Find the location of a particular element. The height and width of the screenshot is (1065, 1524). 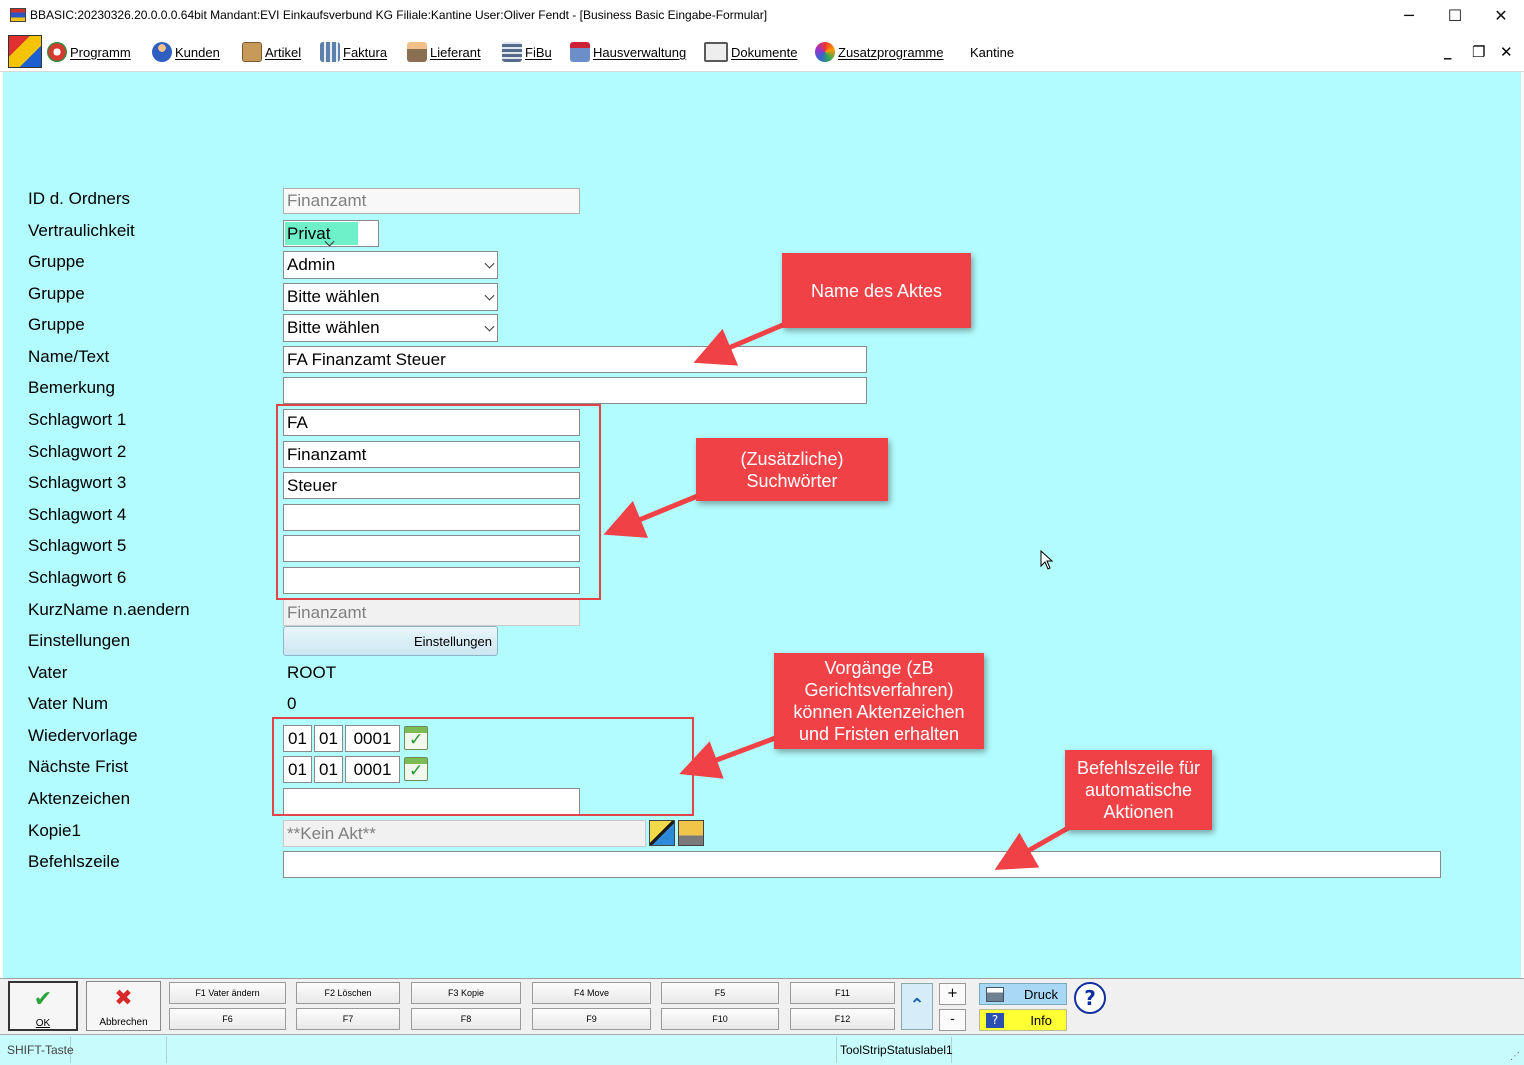

name-text-input: FA Finanzamt Steuer is located at coordinates (575, 359).